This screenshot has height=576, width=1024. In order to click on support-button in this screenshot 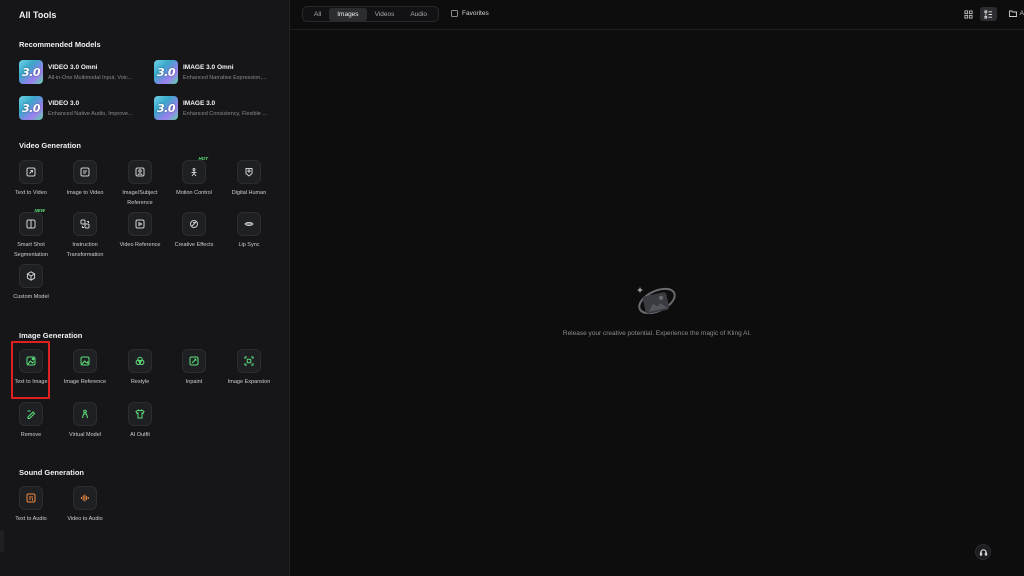, I will do `click(983, 552)`.